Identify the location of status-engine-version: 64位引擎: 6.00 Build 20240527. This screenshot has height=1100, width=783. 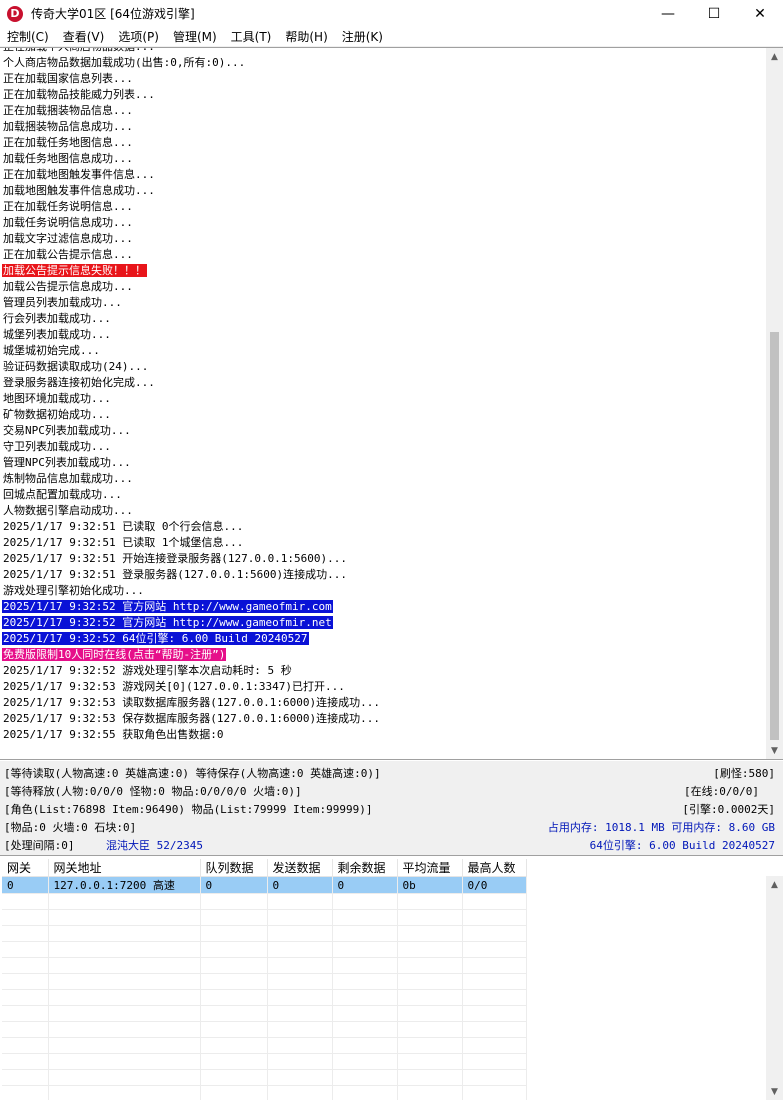
(682, 845).